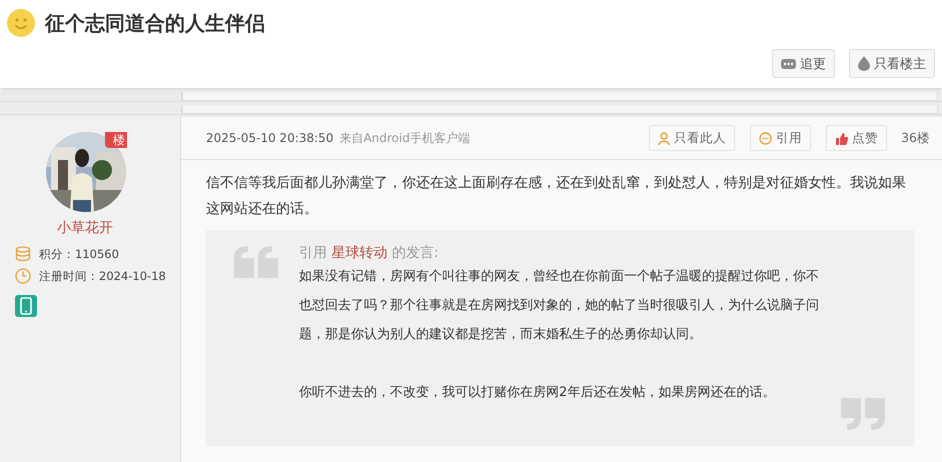  What do you see at coordinates (692, 138) in the screenshot?
I see `only-this-user-button: 只看此人` at bounding box center [692, 138].